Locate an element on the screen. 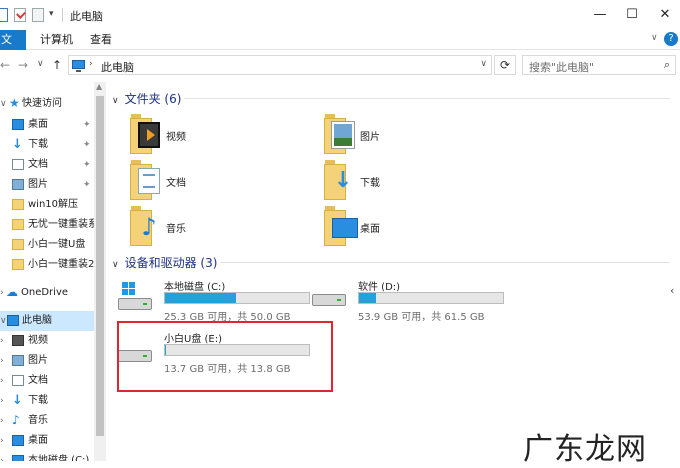  title-separator is located at coordinates (62, 15).